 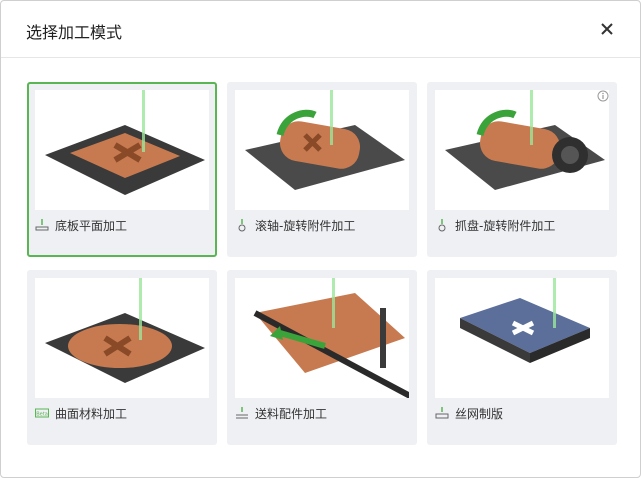 I want to click on mode-label: 抓盘-旋转附件加工, so click(x=495, y=225).